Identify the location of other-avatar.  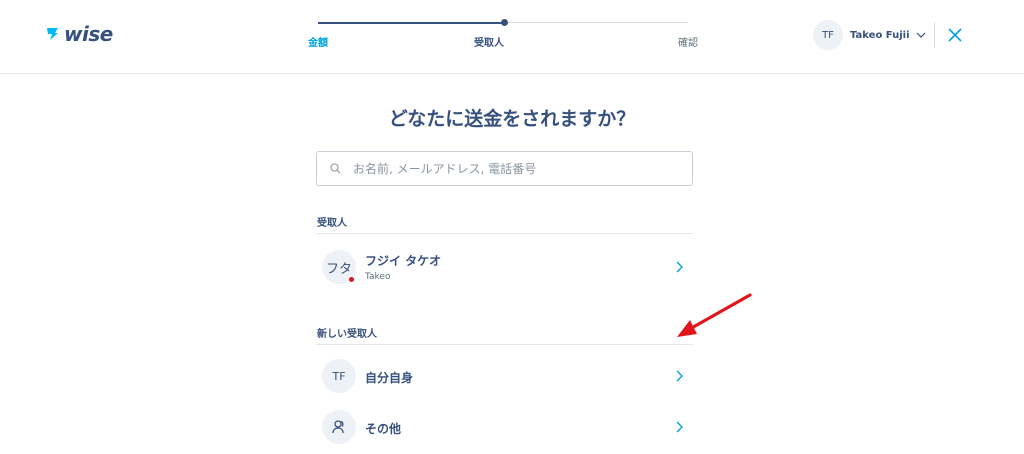
(339, 427).